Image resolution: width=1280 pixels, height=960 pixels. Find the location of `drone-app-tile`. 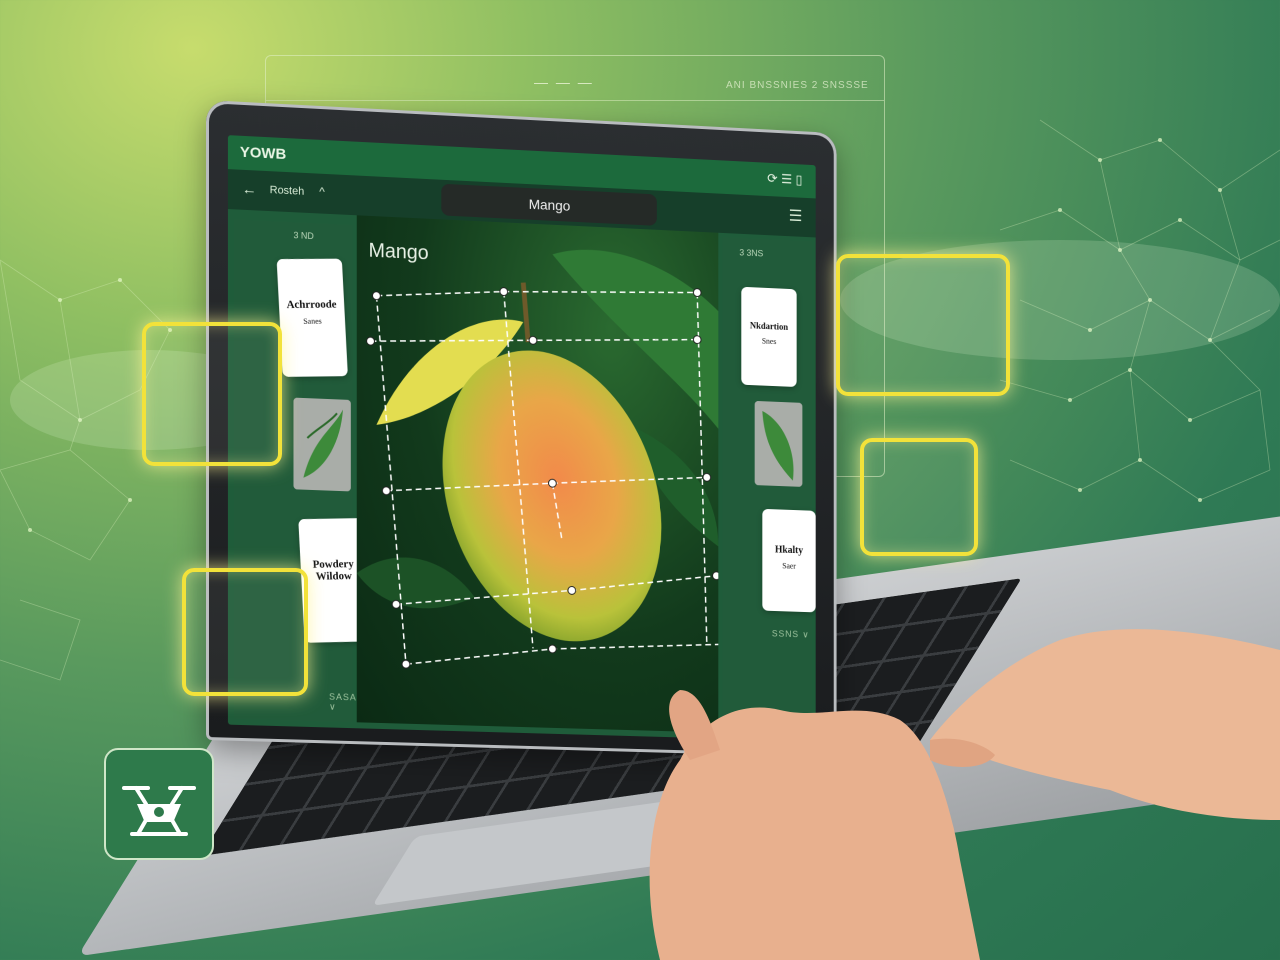

drone-app-tile is located at coordinates (159, 804).